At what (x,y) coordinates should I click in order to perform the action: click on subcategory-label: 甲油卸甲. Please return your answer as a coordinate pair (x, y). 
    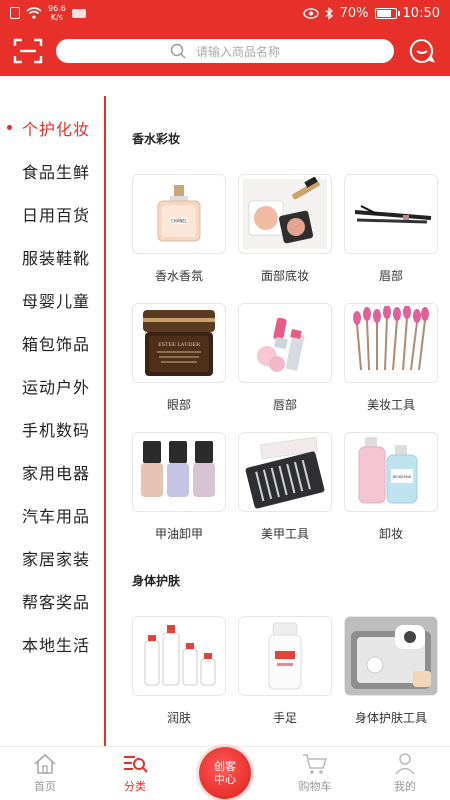
    Looking at the image, I should click on (178, 534).